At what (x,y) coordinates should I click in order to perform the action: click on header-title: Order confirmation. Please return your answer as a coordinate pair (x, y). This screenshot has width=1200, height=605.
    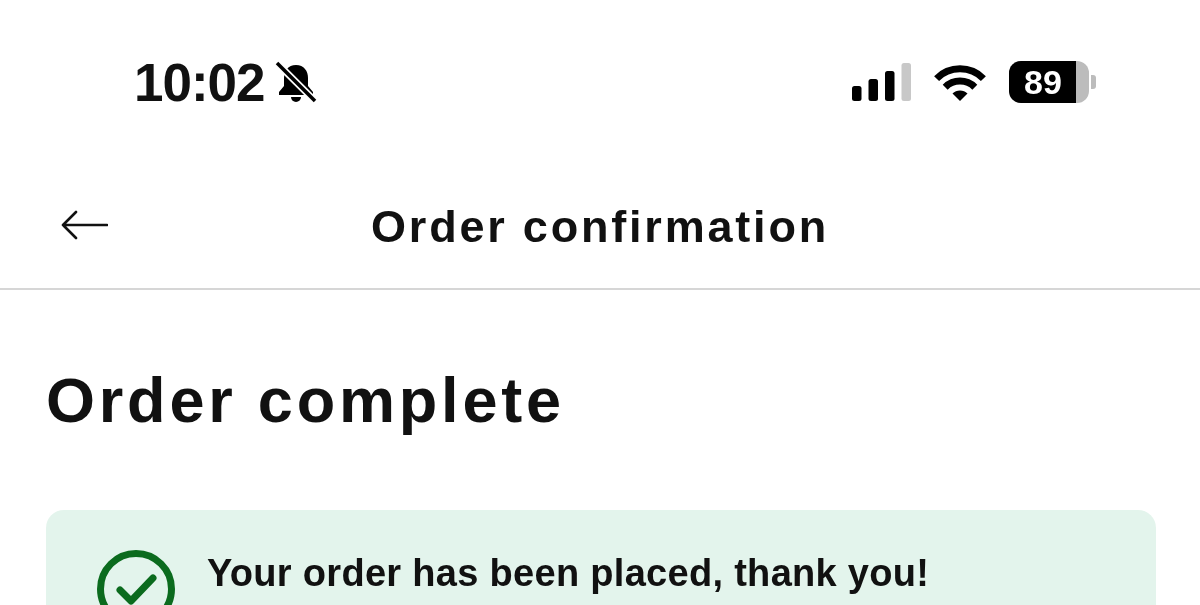
    Looking at the image, I should click on (600, 226).